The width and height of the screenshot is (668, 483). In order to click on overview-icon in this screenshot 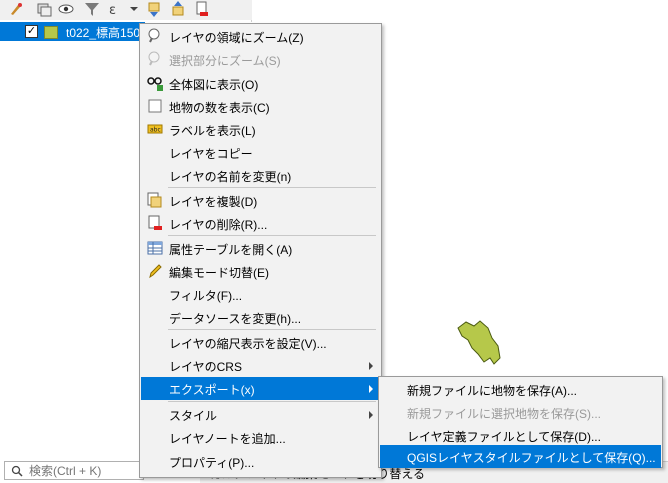, I will do `click(155, 84)`.